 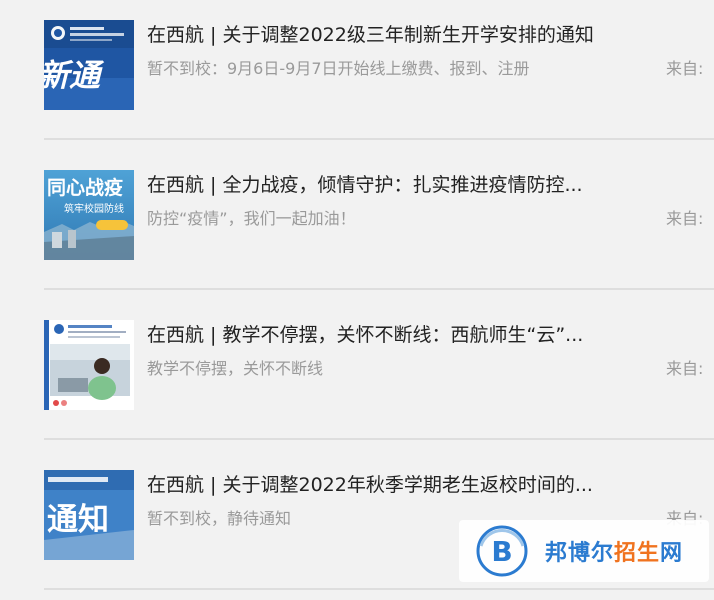 I want to click on article-thumbnail: 同心战疫 筑牢校园防线, so click(x=89, y=215).